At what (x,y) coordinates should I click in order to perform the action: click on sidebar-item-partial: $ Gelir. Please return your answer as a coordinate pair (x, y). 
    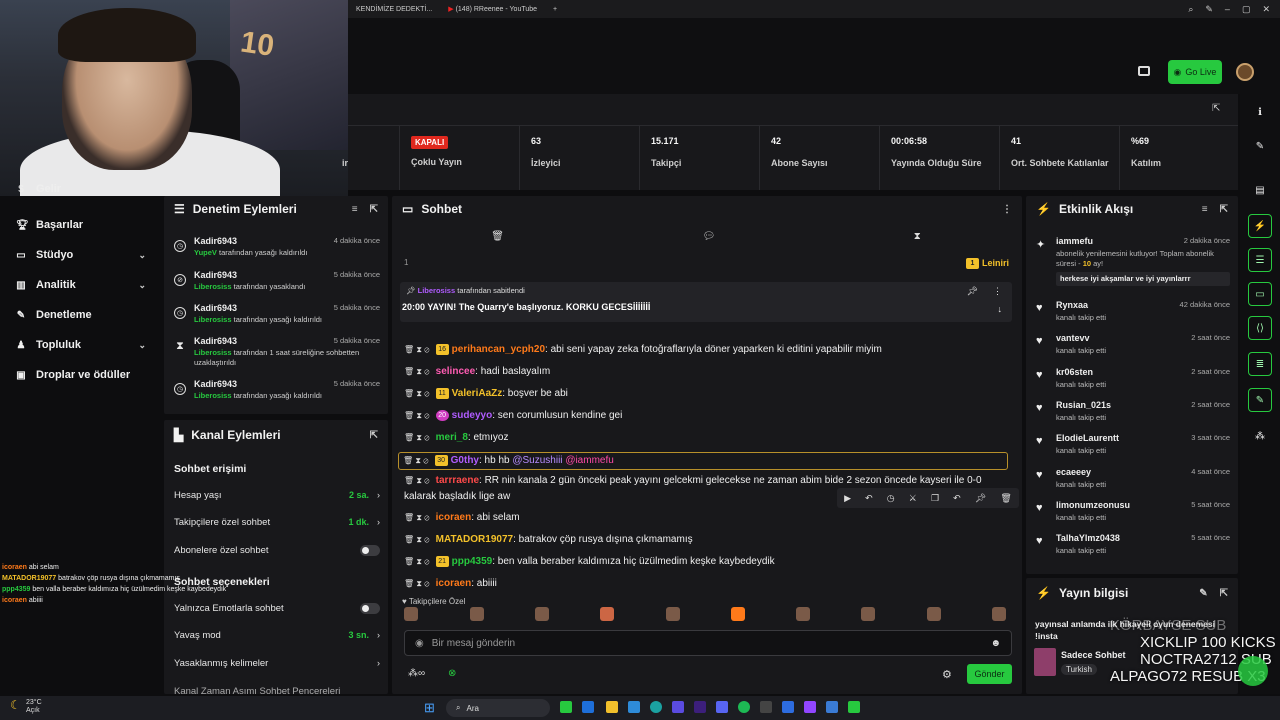
    Looking at the image, I should click on (81, 189).